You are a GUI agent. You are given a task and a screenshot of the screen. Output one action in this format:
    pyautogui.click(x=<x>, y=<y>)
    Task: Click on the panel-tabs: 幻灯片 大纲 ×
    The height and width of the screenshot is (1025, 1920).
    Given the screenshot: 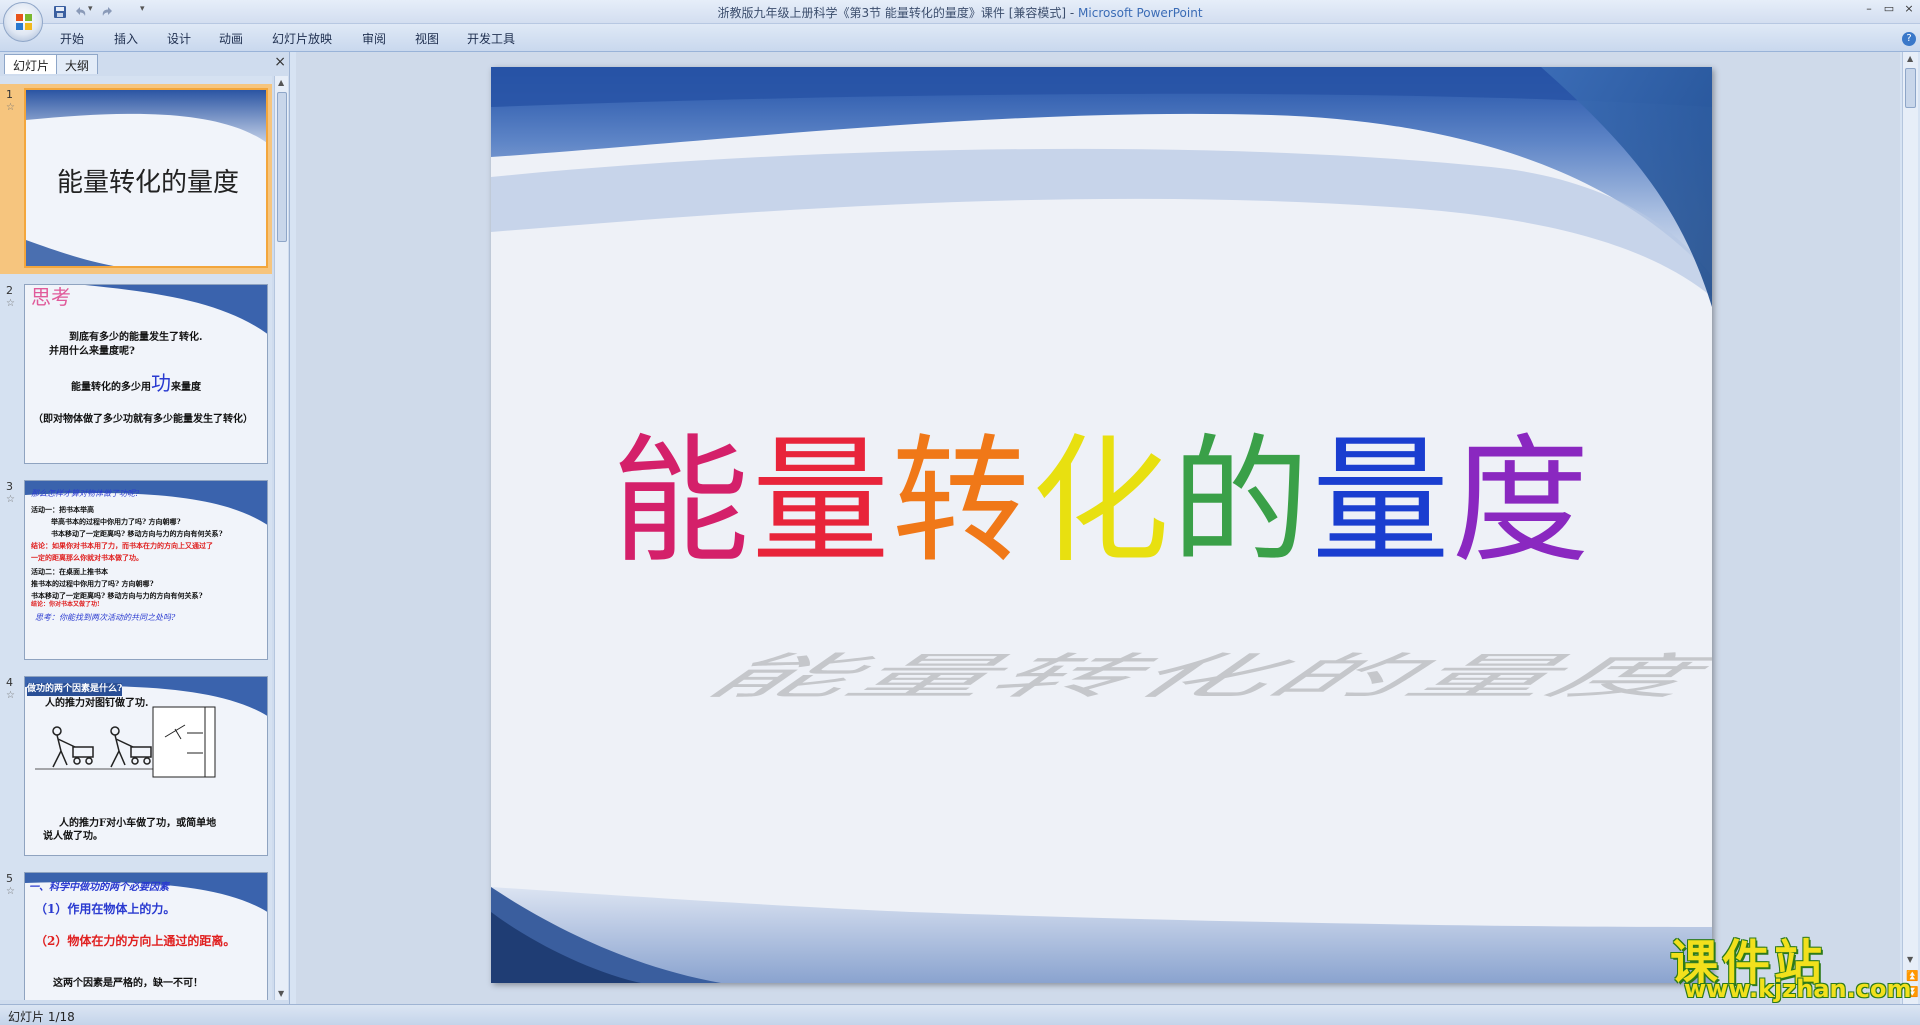 What is the action you would take?
    pyautogui.click(x=145, y=63)
    